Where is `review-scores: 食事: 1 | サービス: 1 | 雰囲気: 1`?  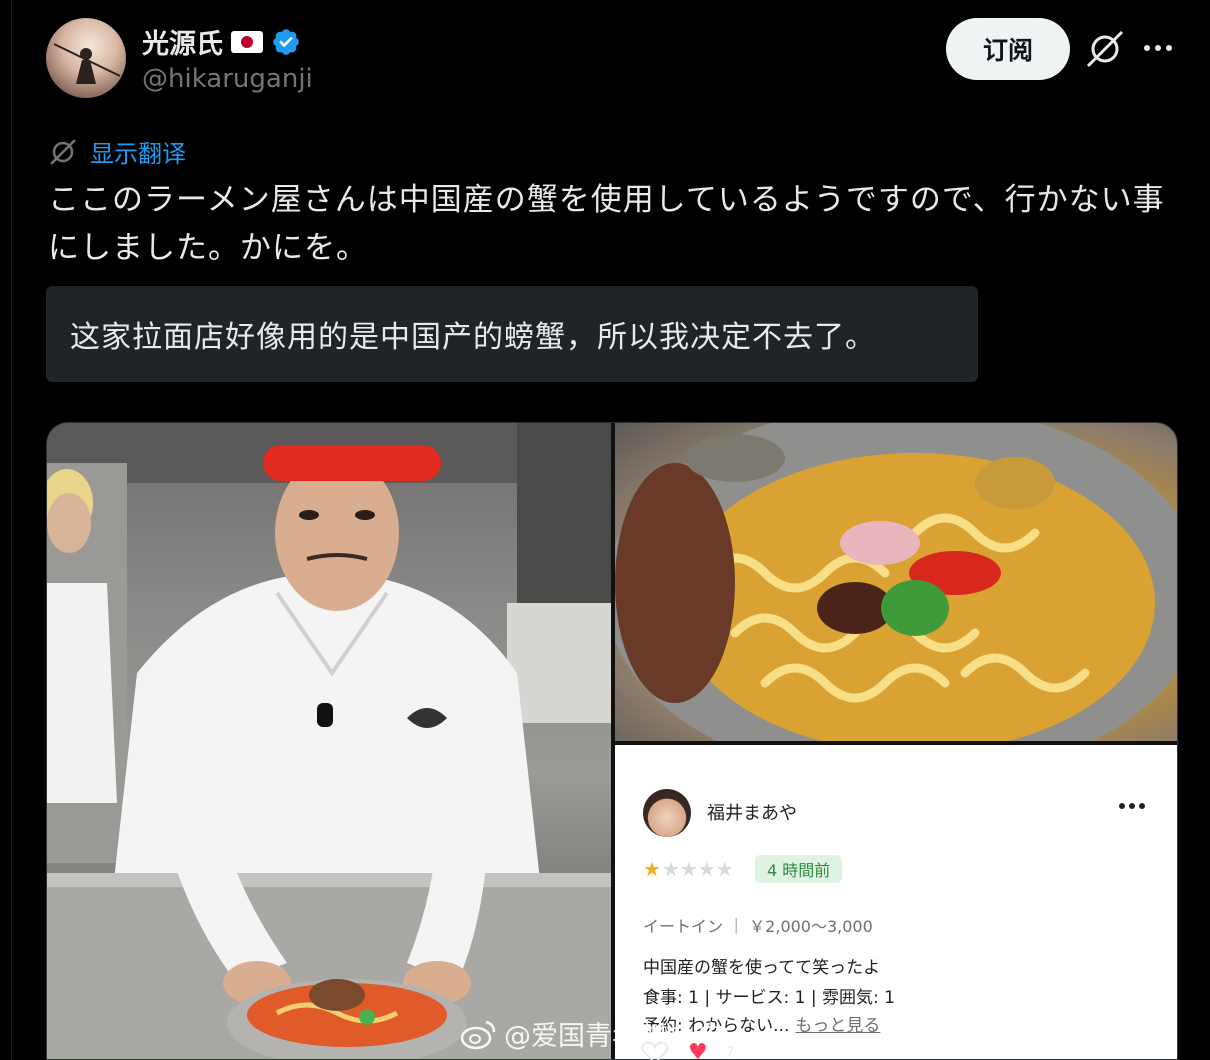
review-scores: 食事: 1 | サービス: 1 | 雰囲気: 1 is located at coordinates (769, 998).